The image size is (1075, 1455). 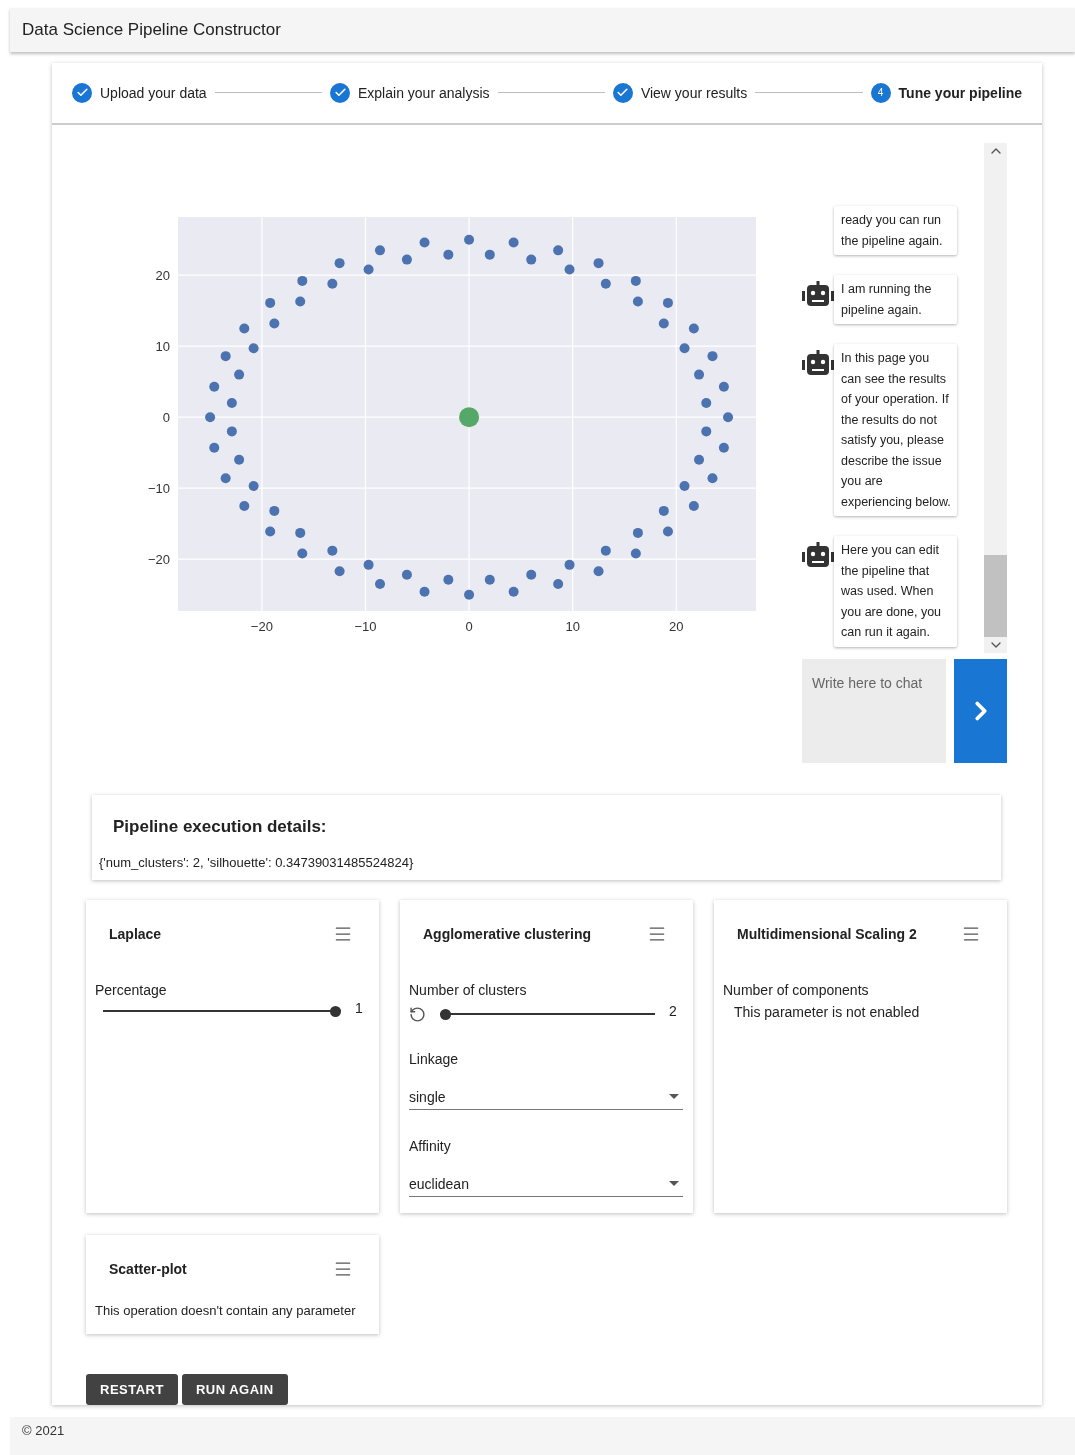 I want to click on empty-text: This operation doesn't contain any parameter, so click(x=226, y=1310).